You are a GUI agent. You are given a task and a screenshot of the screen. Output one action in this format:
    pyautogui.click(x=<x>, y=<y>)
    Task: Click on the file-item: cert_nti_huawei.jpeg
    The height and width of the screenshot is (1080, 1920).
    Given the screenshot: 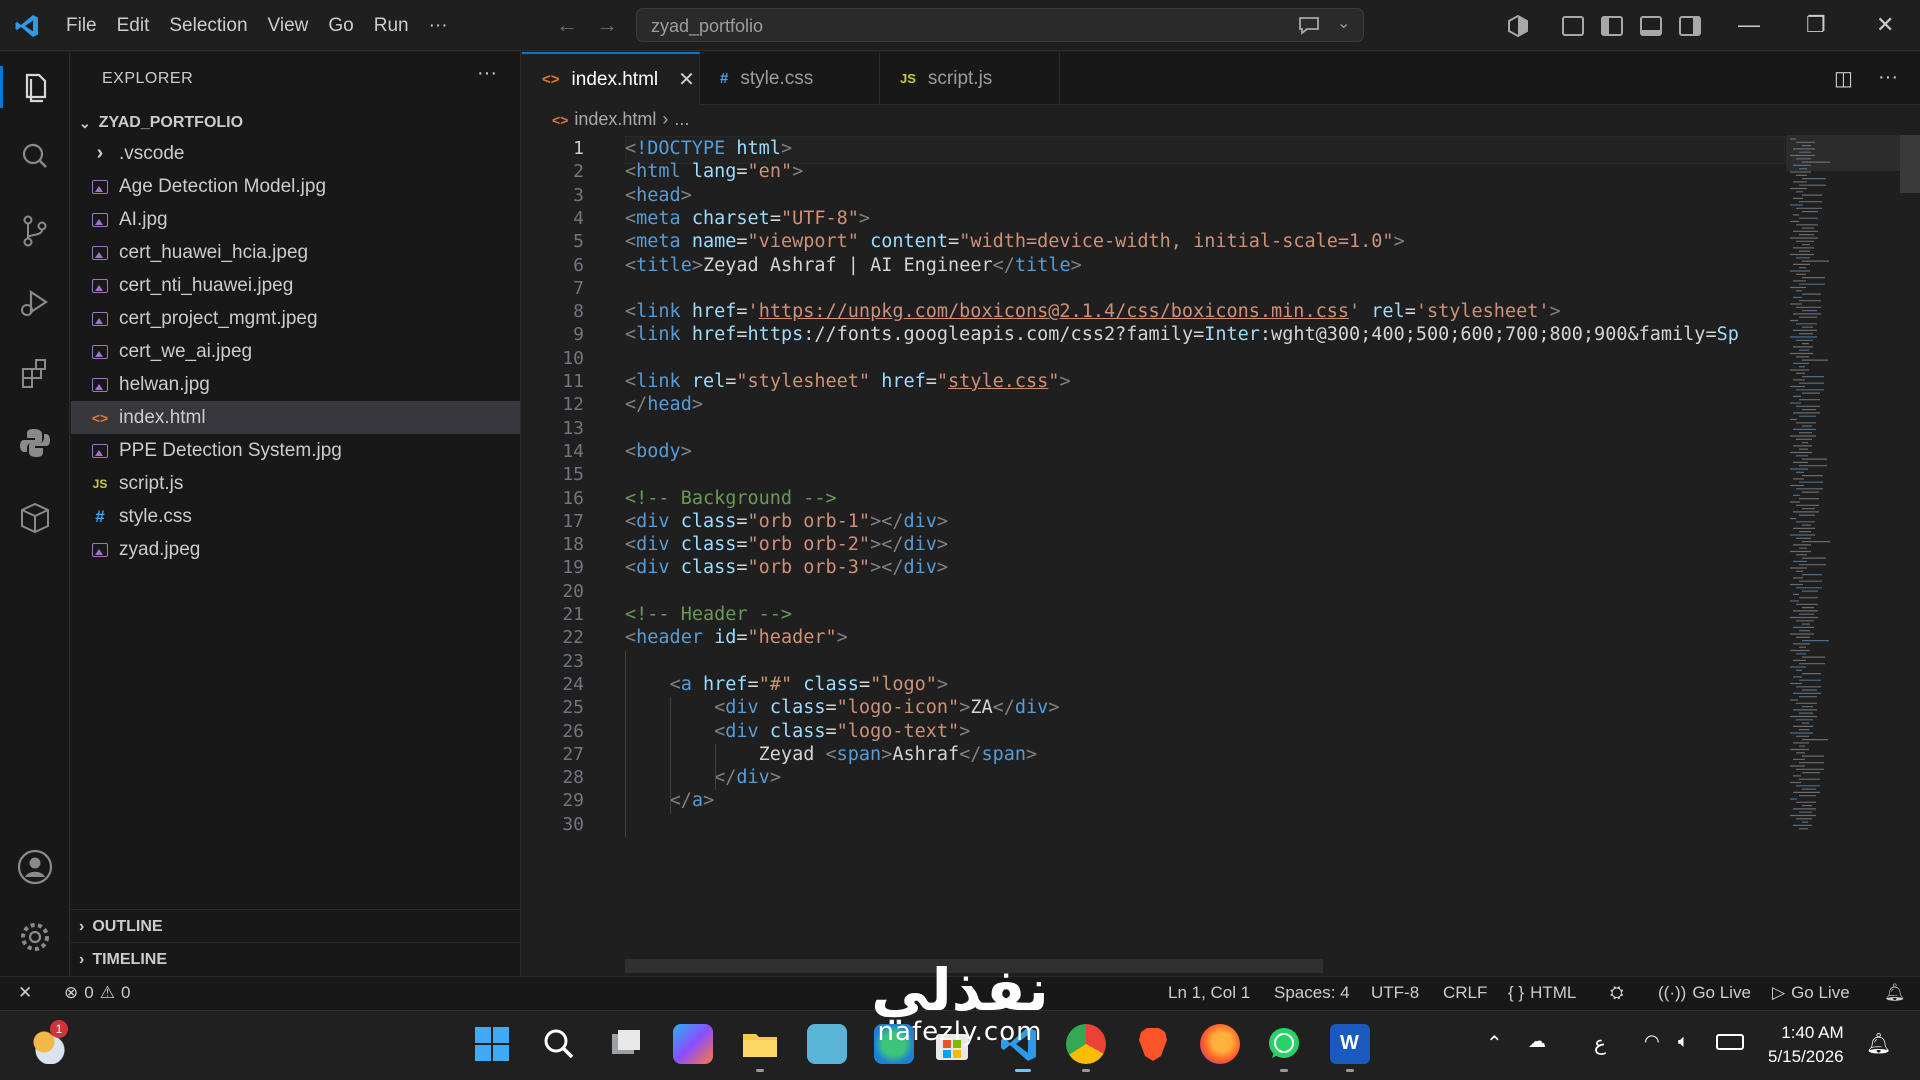 What is the action you would take?
    pyautogui.click(x=295, y=285)
    